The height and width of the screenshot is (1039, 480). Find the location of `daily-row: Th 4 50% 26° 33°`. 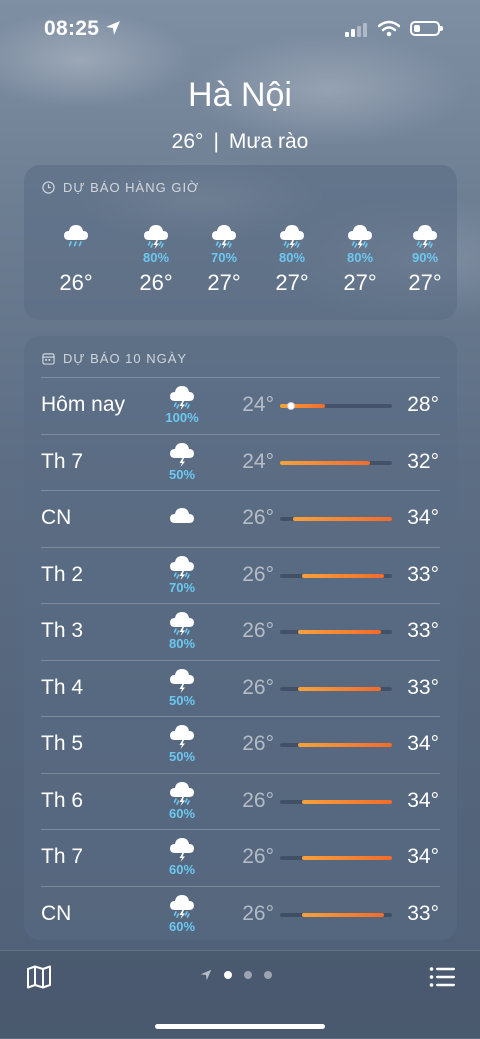

daily-row: Th 4 50% 26° 33° is located at coordinates (240, 687).